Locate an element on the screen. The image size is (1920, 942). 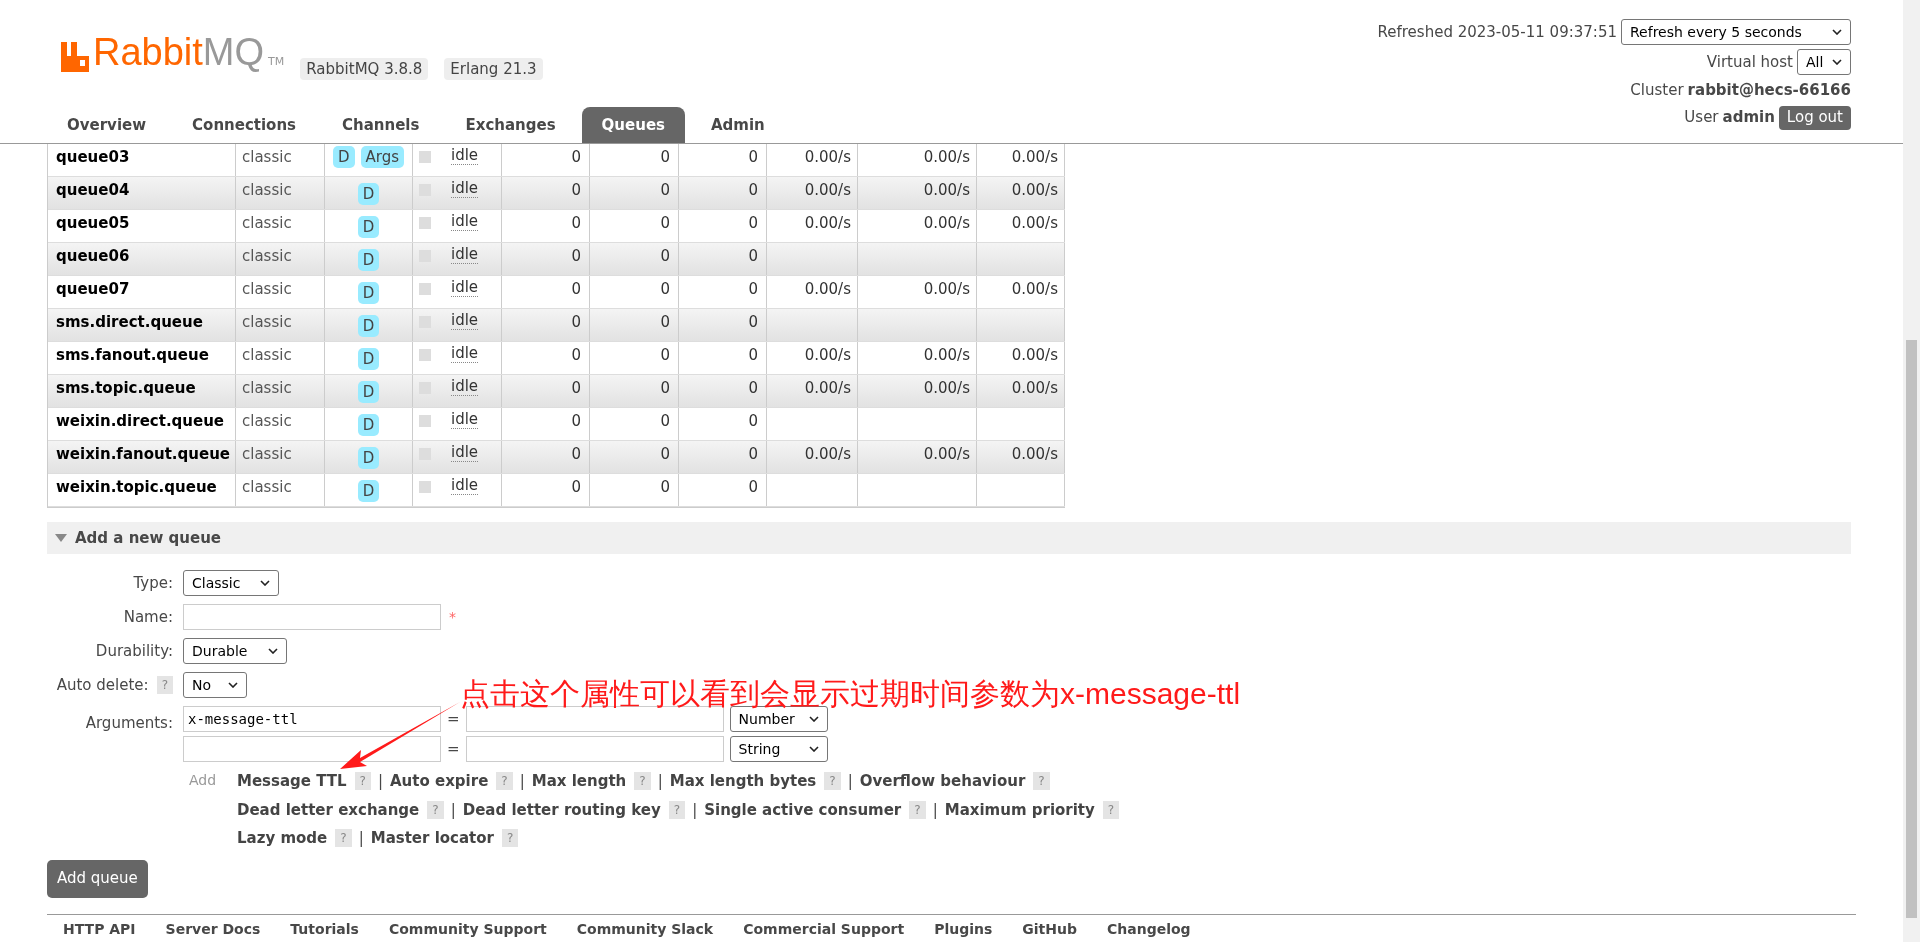
nav-tab: Queues is located at coordinates (633, 125).